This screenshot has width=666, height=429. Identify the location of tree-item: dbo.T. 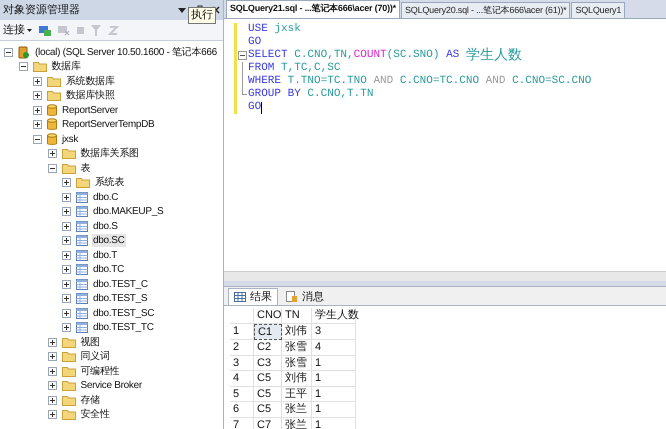
(105, 255).